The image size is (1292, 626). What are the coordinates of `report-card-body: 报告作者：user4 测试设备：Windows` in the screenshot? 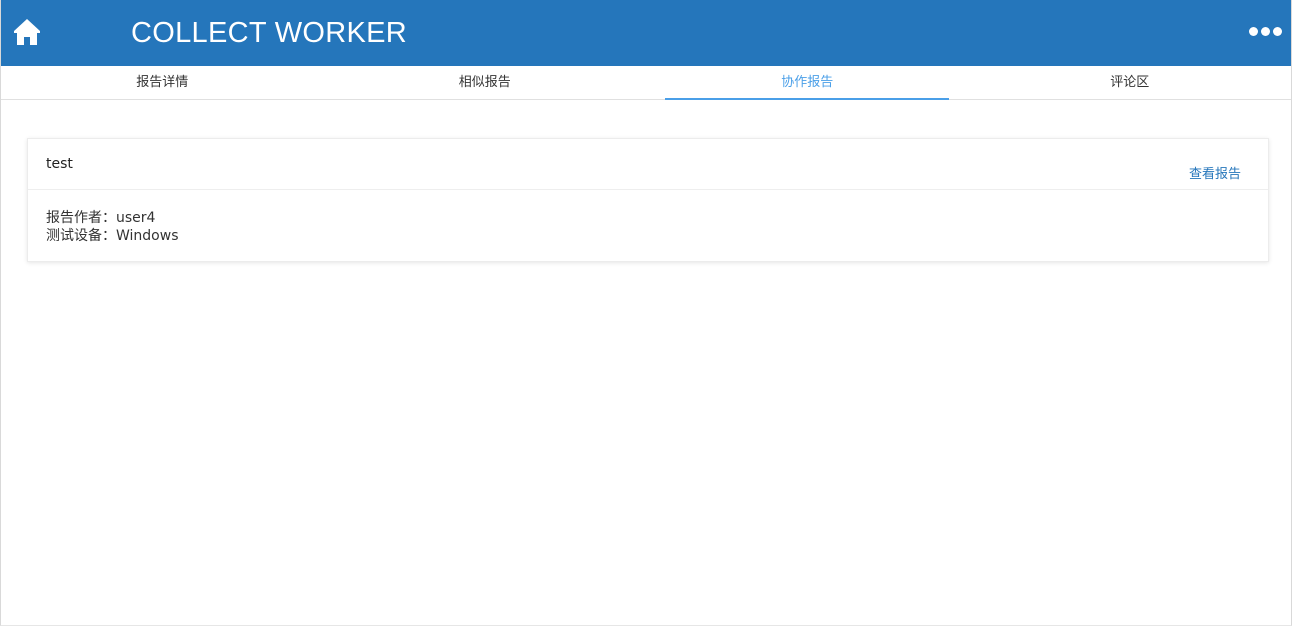 It's located at (648, 217).